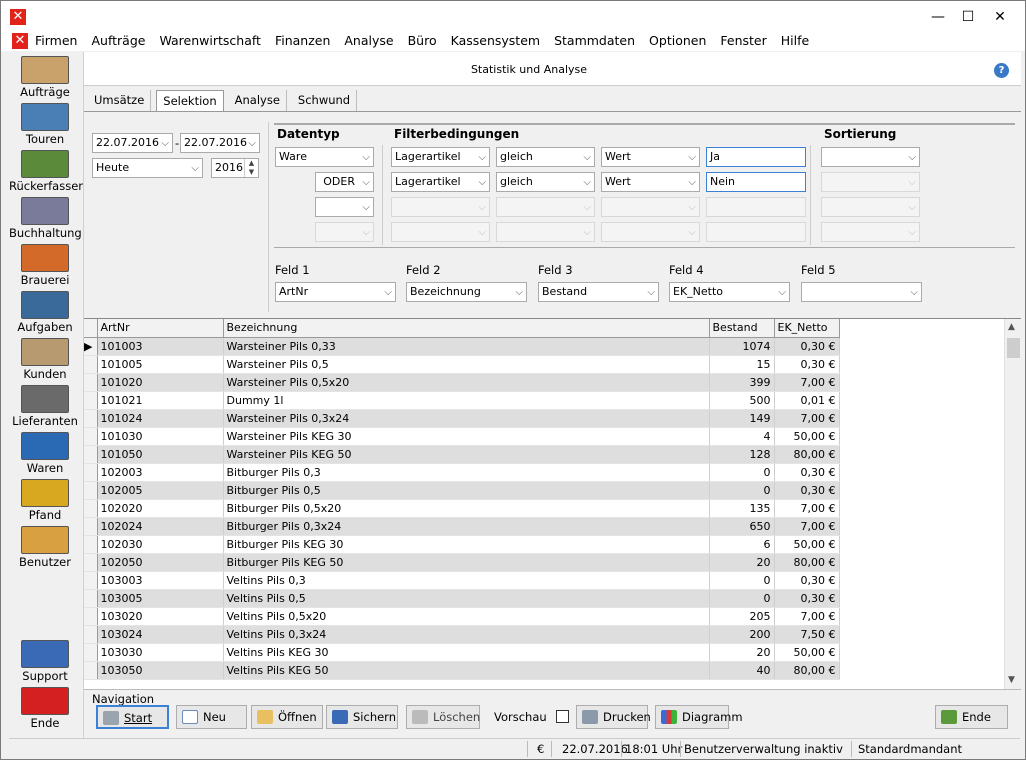 The image size is (1026, 760). What do you see at coordinates (59, 41) in the screenshot?
I see `menu-firmen: Firmen` at bounding box center [59, 41].